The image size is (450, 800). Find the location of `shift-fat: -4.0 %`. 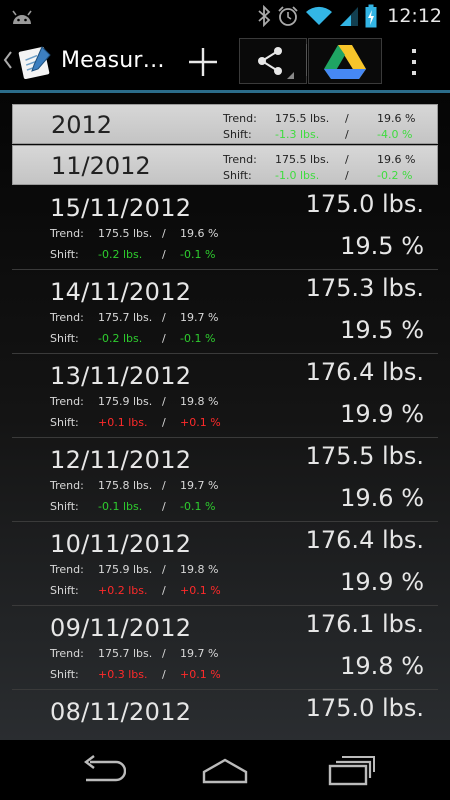

shift-fat: -4.0 % is located at coordinates (395, 134).